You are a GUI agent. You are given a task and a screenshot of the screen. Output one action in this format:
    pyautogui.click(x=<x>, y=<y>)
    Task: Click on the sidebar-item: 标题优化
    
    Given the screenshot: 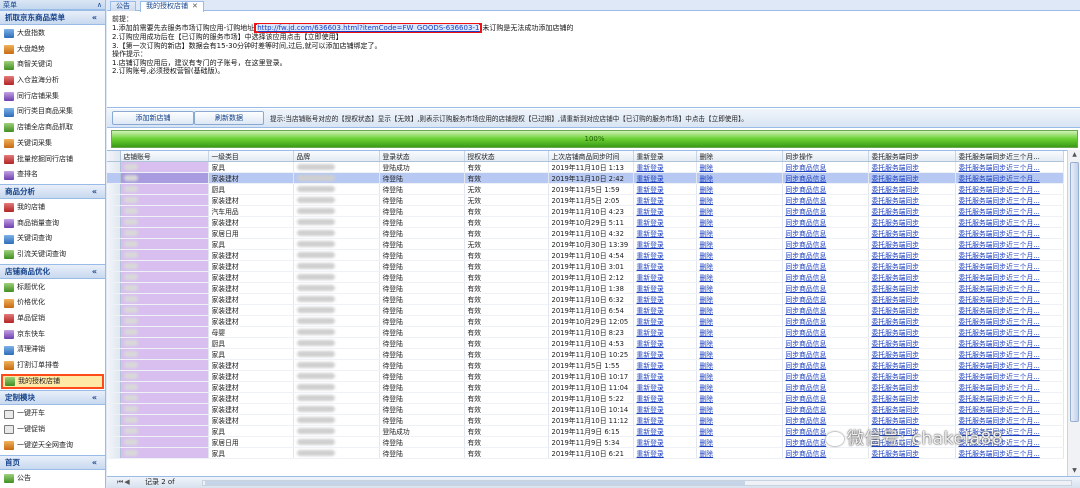 What is the action you would take?
    pyautogui.click(x=52, y=288)
    